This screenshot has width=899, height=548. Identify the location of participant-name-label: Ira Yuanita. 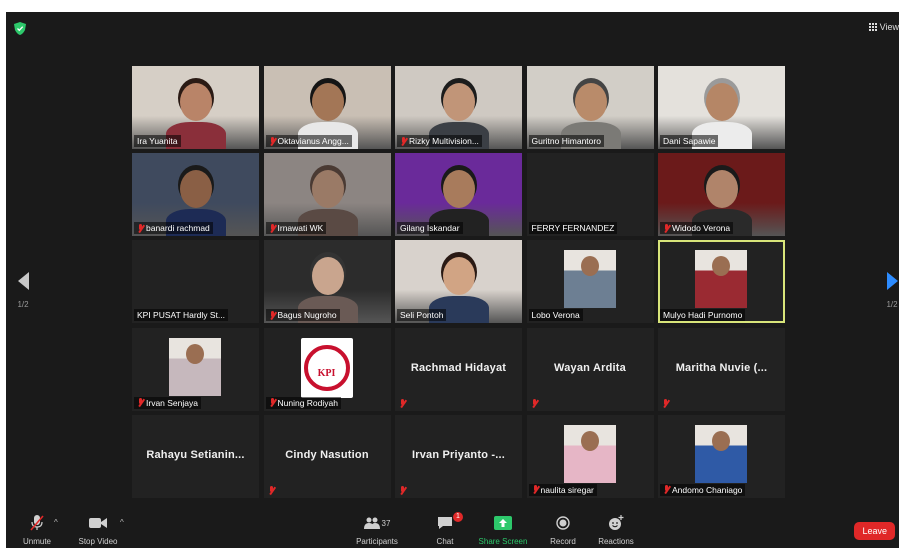
(157, 141).